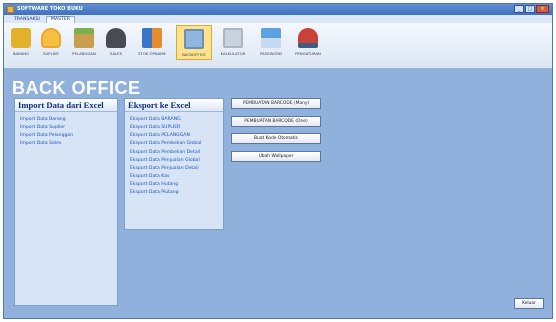  I want to click on export-link-pembelian-global: Eksport Data Pembelian Global, so click(176, 144).